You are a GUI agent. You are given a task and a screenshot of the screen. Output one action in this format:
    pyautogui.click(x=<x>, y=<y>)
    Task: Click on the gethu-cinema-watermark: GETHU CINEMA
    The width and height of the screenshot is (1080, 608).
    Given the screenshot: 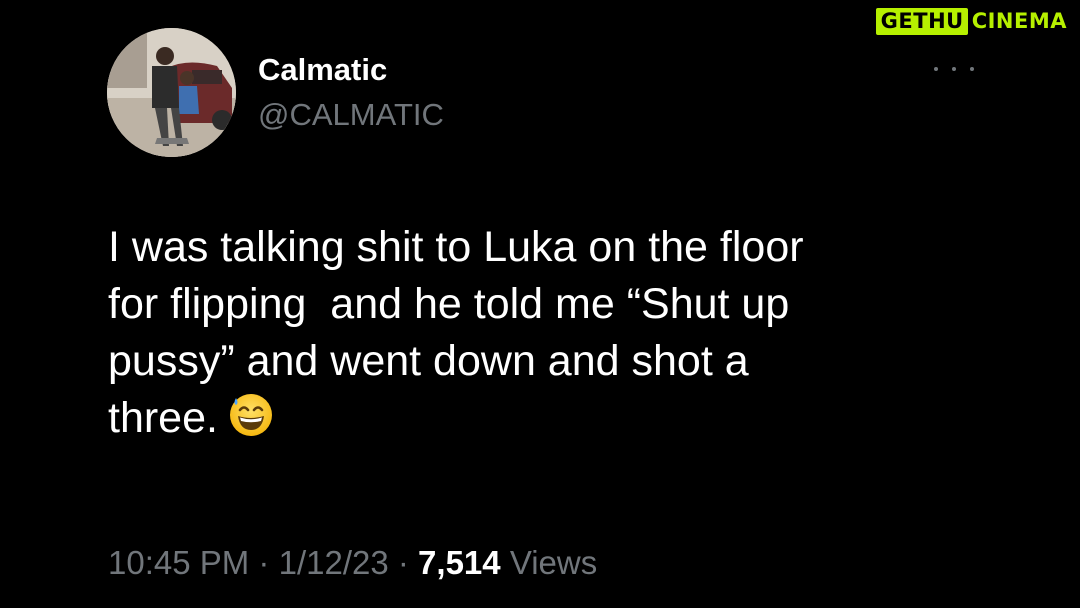 What is the action you would take?
    pyautogui.click(x=972, y=21)
    